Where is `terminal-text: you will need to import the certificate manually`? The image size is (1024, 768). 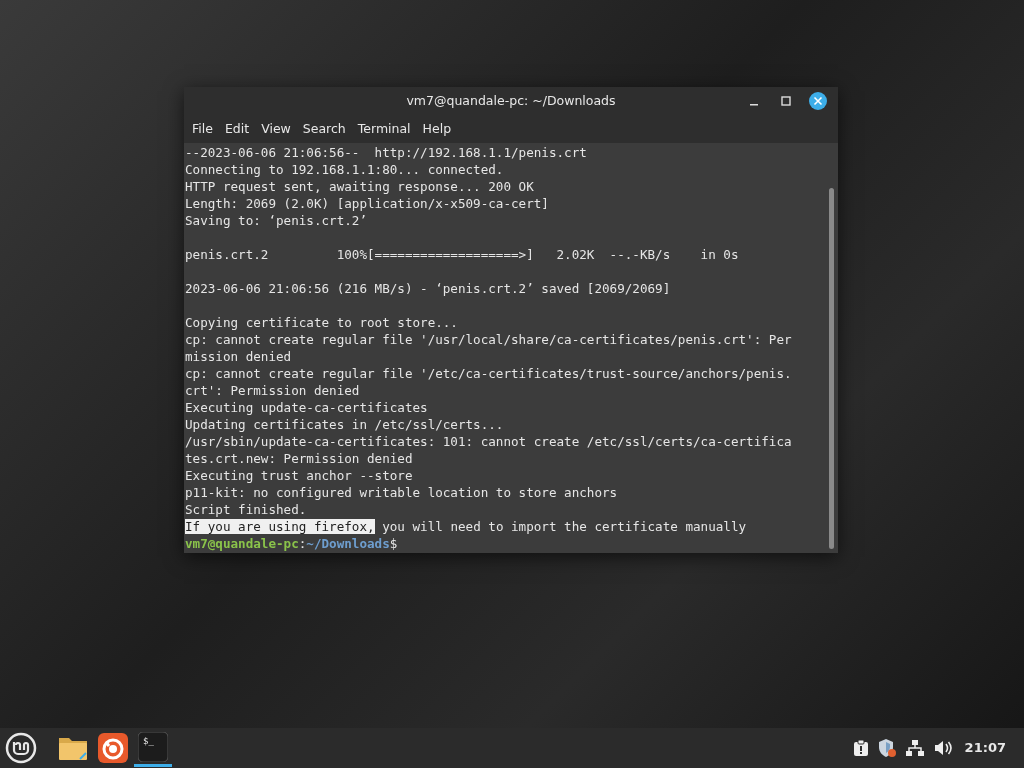 terminal-text: you will need to import the certificate manually is located at coordinates (564, 526).